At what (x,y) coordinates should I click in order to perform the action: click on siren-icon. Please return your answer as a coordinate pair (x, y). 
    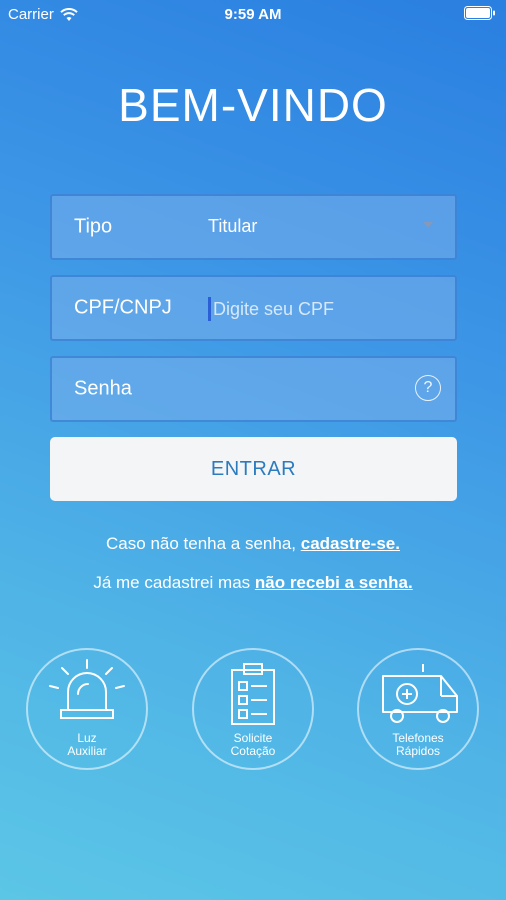
    Looking at the image, I should click on (87, 689).